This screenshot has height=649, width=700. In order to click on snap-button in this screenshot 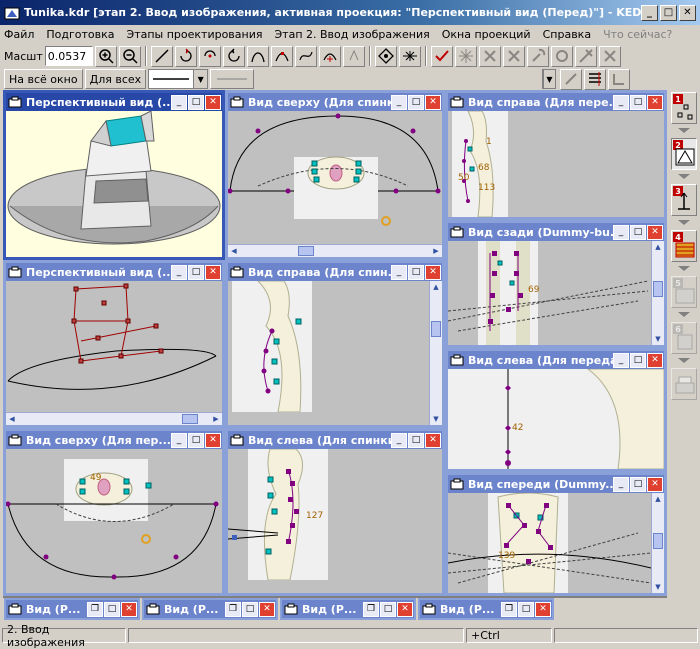, I will do `click(409, 56)`.